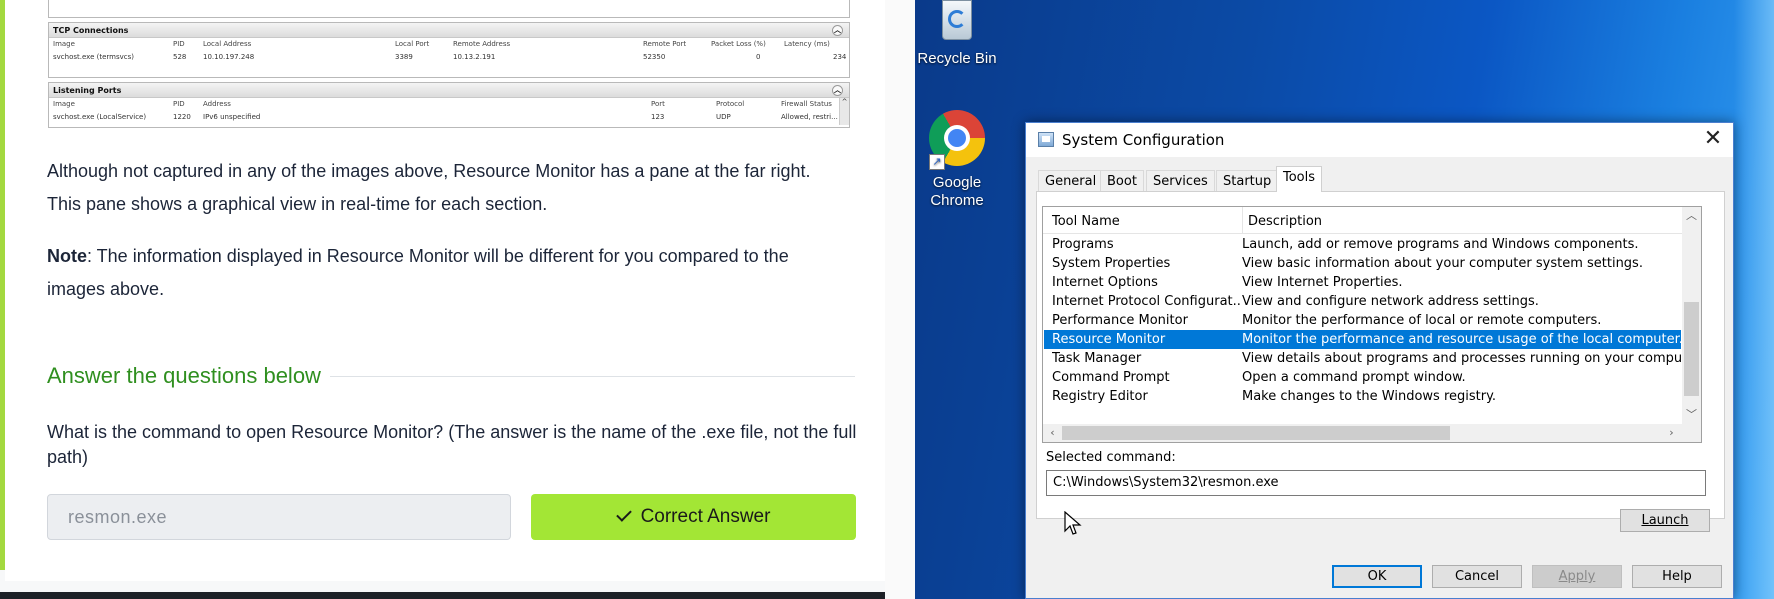 This screenshot has height=599, width=1774. What do you see at coordinates (1242, 220) in the screenshot?
I see `column-separator` at bounding box center [1242, 220].